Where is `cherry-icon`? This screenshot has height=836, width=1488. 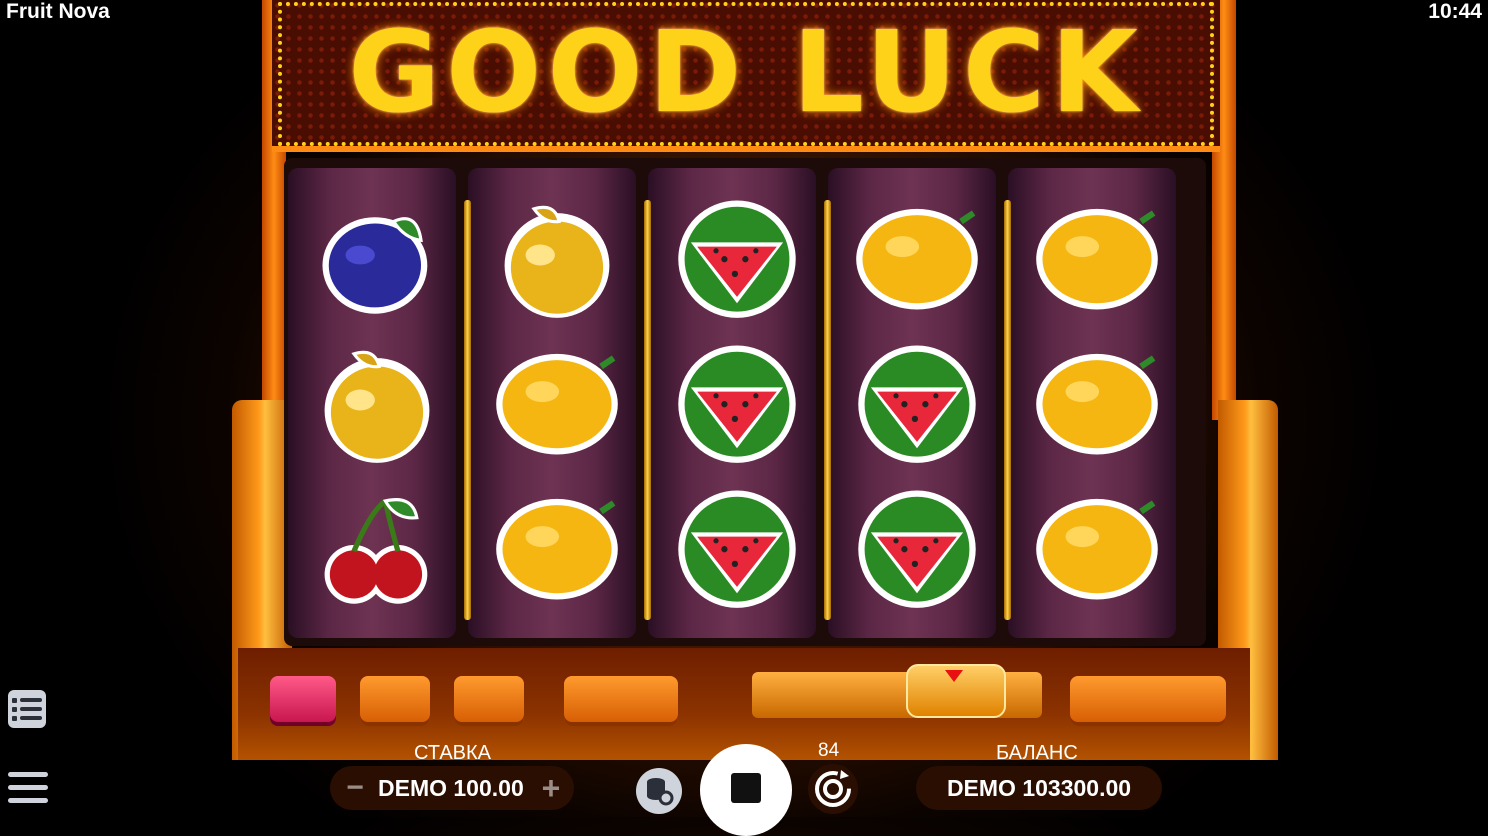
cherry-icon is located at coordinates (377, 545).